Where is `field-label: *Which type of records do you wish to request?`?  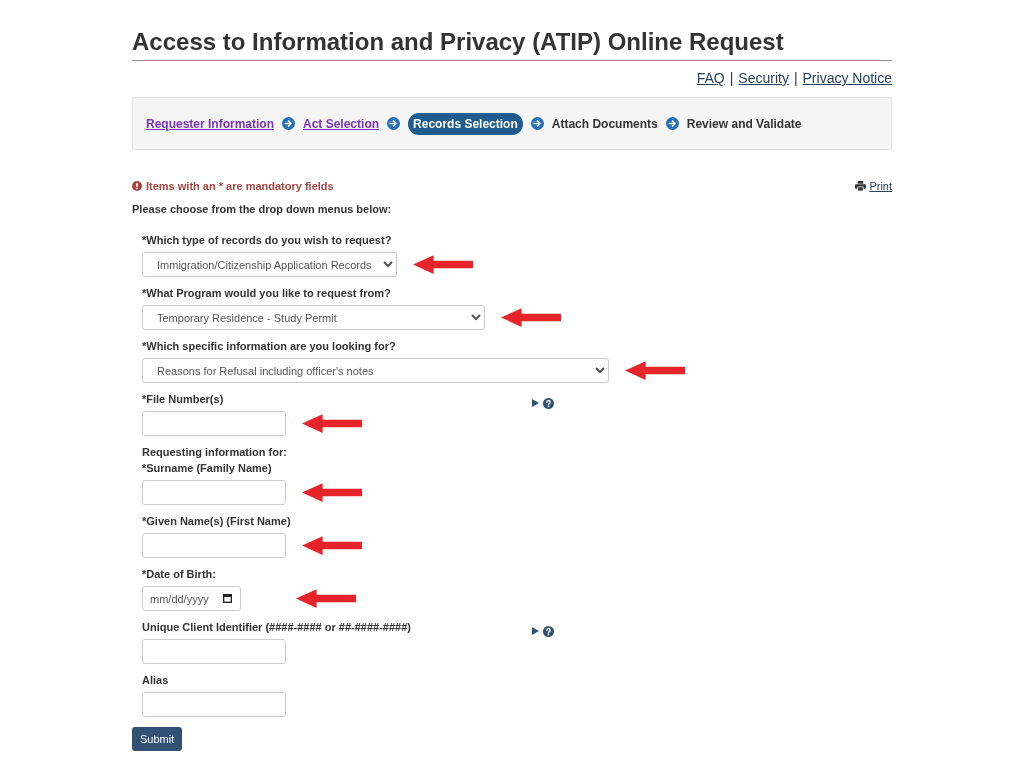
field-label: *Which type of records do you wish to request? is located at coordinates (267, 240).